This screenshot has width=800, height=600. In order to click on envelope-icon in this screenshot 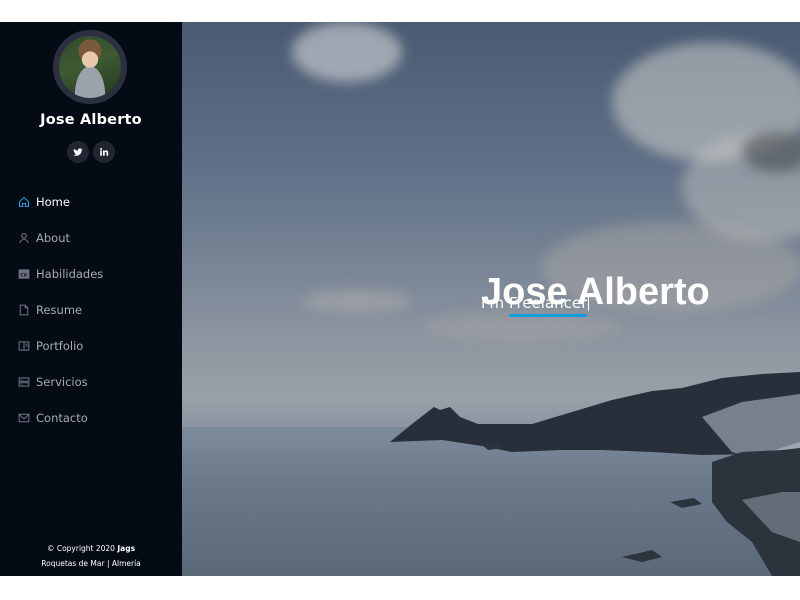, I will do `click(24, 418)`.